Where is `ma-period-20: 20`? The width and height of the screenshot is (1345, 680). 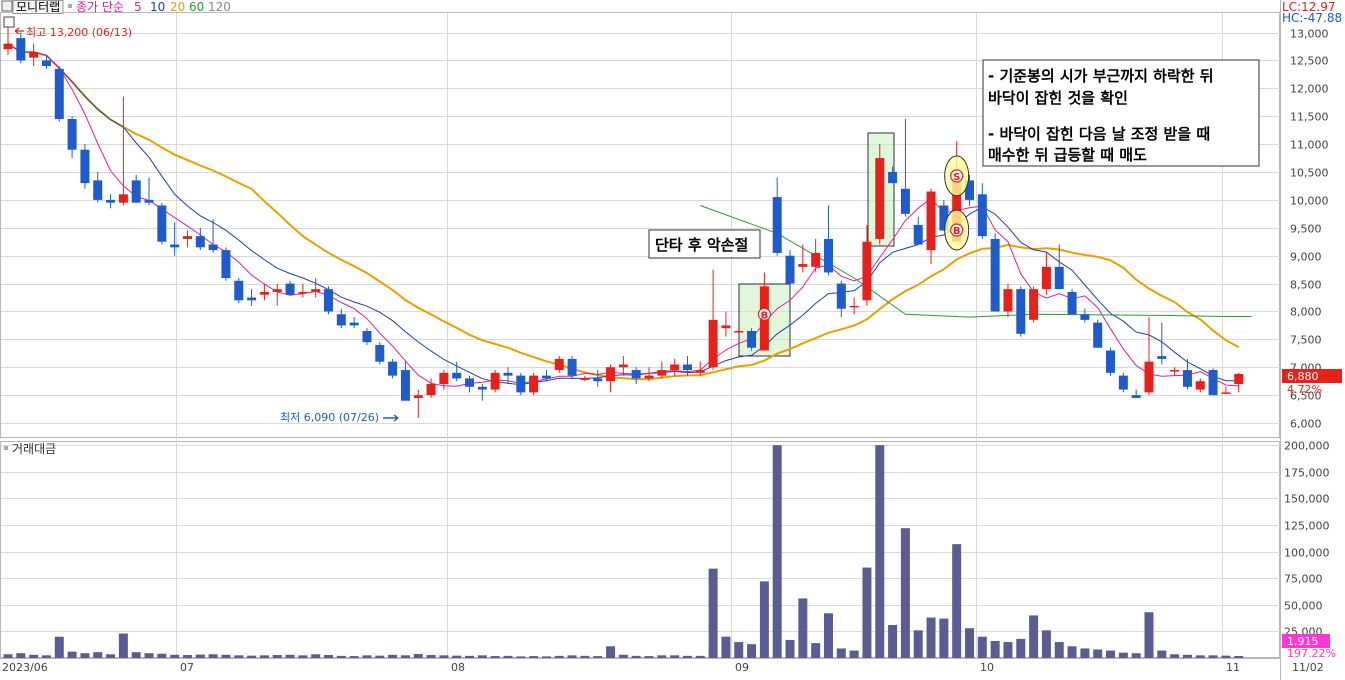 ma-period-20: 20 is located at coordinates (177, 7).